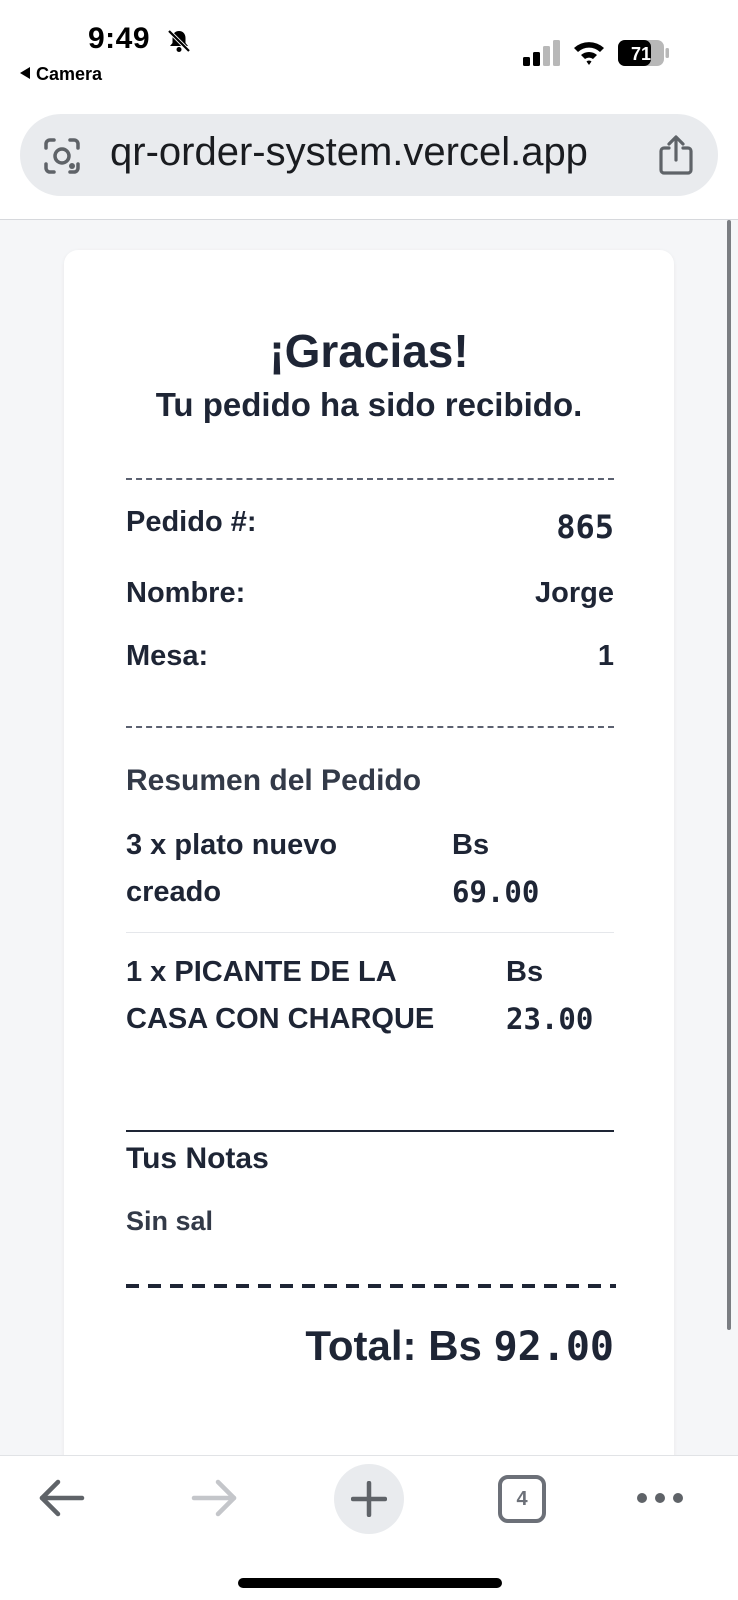  Describe the element at coordinates (605, 656) in the screenshot. I see `table-value: 1` at that location.